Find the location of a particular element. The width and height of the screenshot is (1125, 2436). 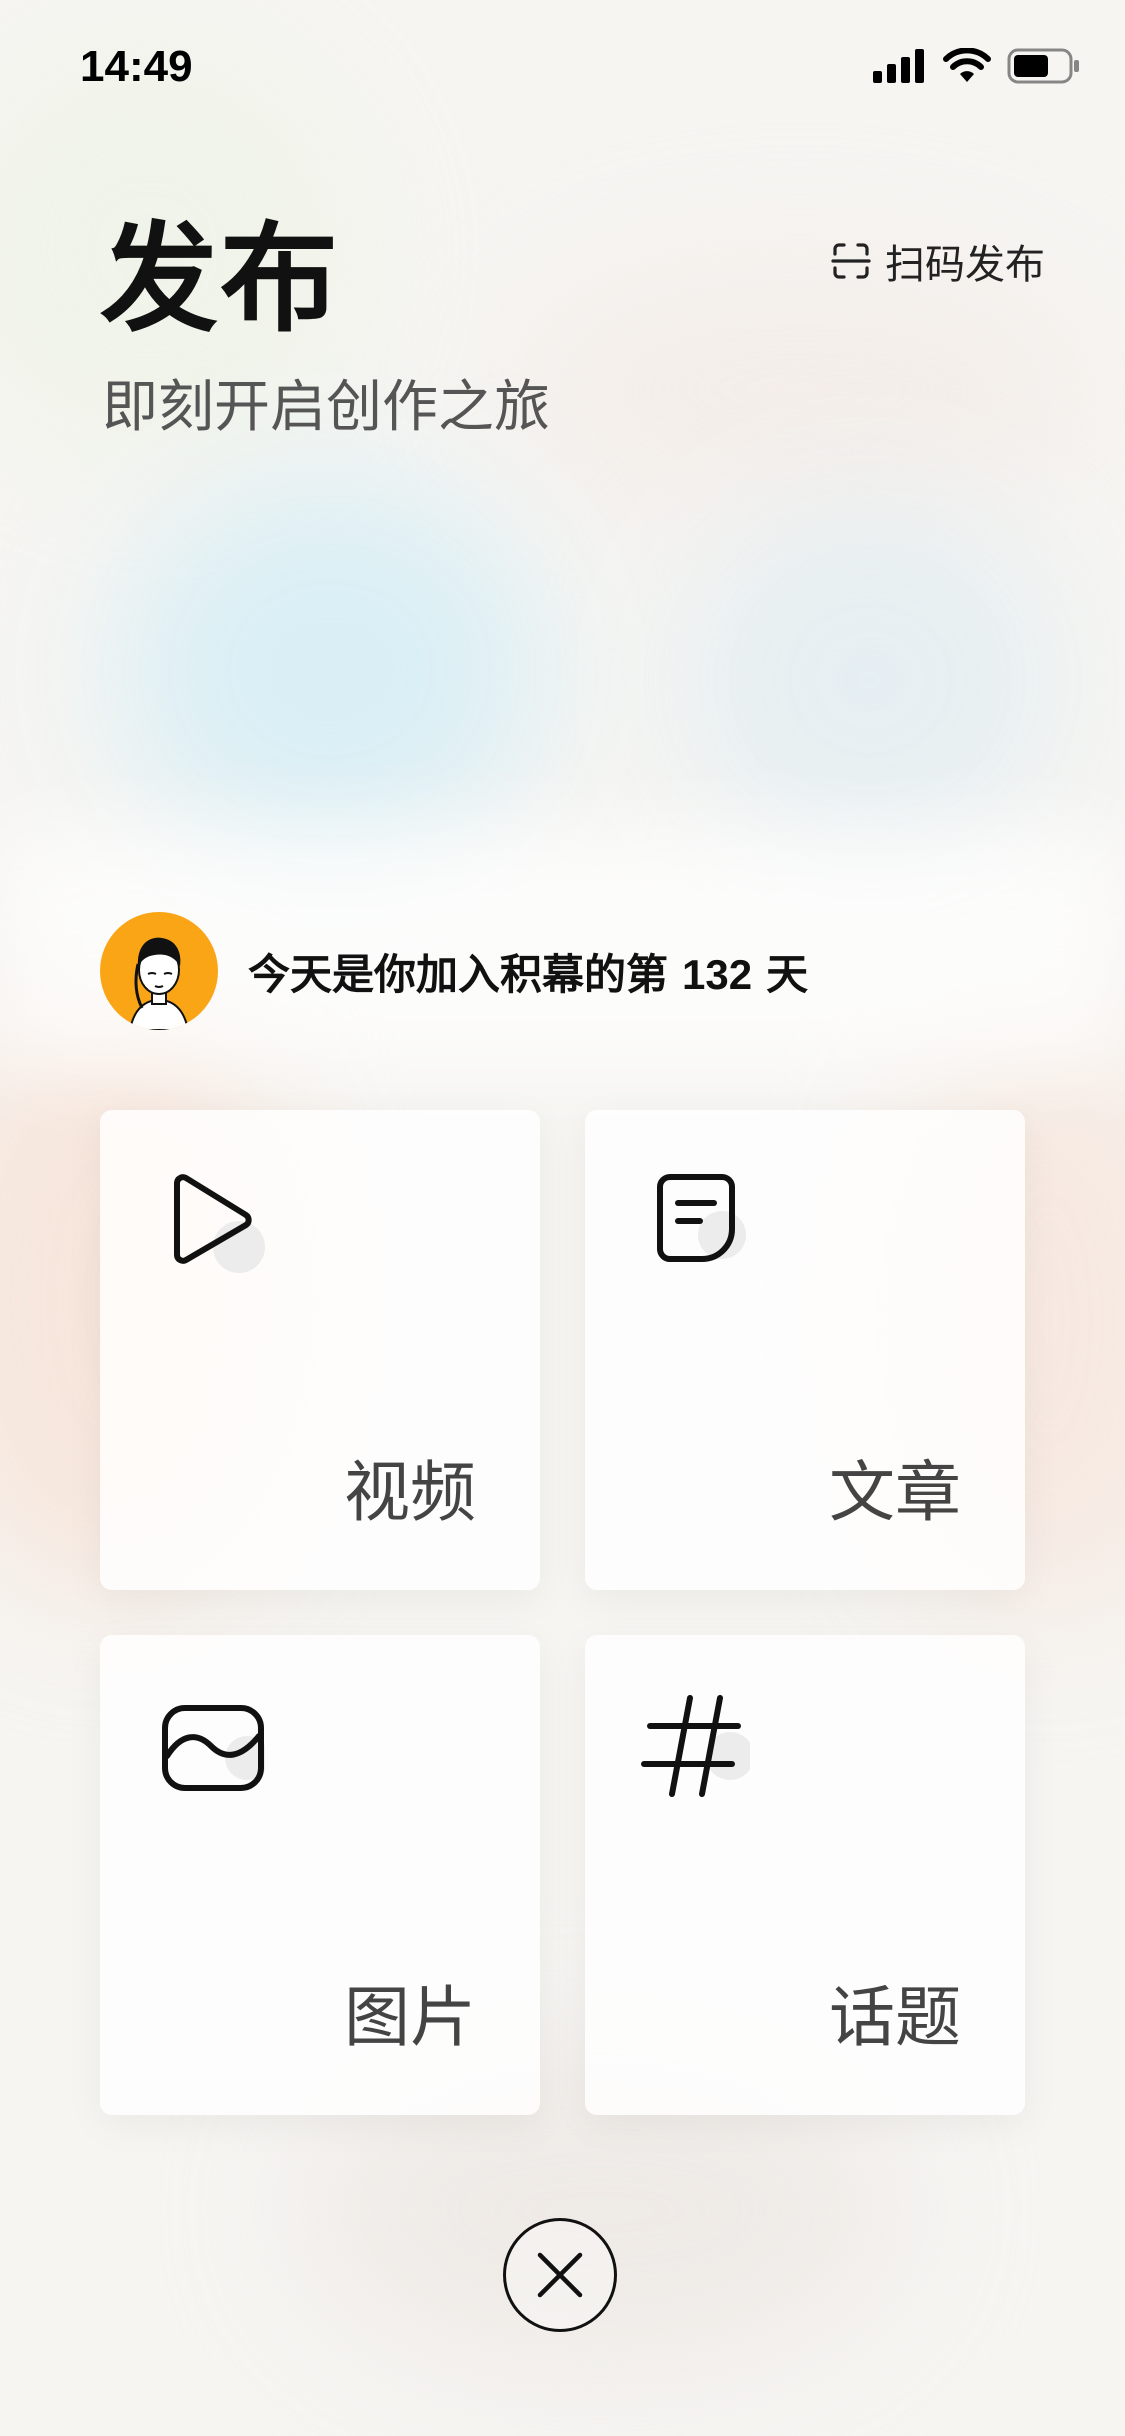

welcome-row: 今天是你加入积幕的第 132 天 is located at coordinates (454, 971).